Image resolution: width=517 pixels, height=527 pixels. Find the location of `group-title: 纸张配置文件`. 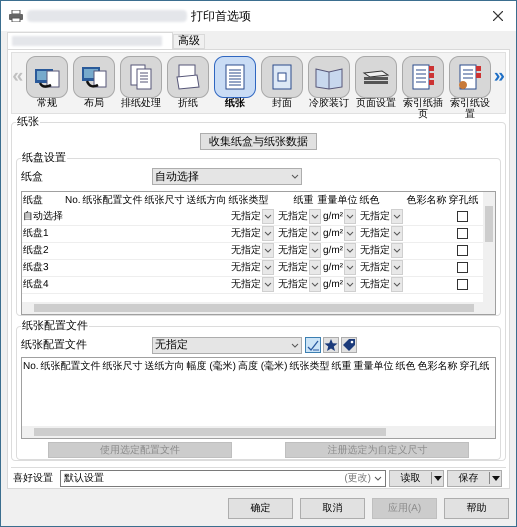

group-title: 纸张配置文件 is located at coordinates (55, 326).